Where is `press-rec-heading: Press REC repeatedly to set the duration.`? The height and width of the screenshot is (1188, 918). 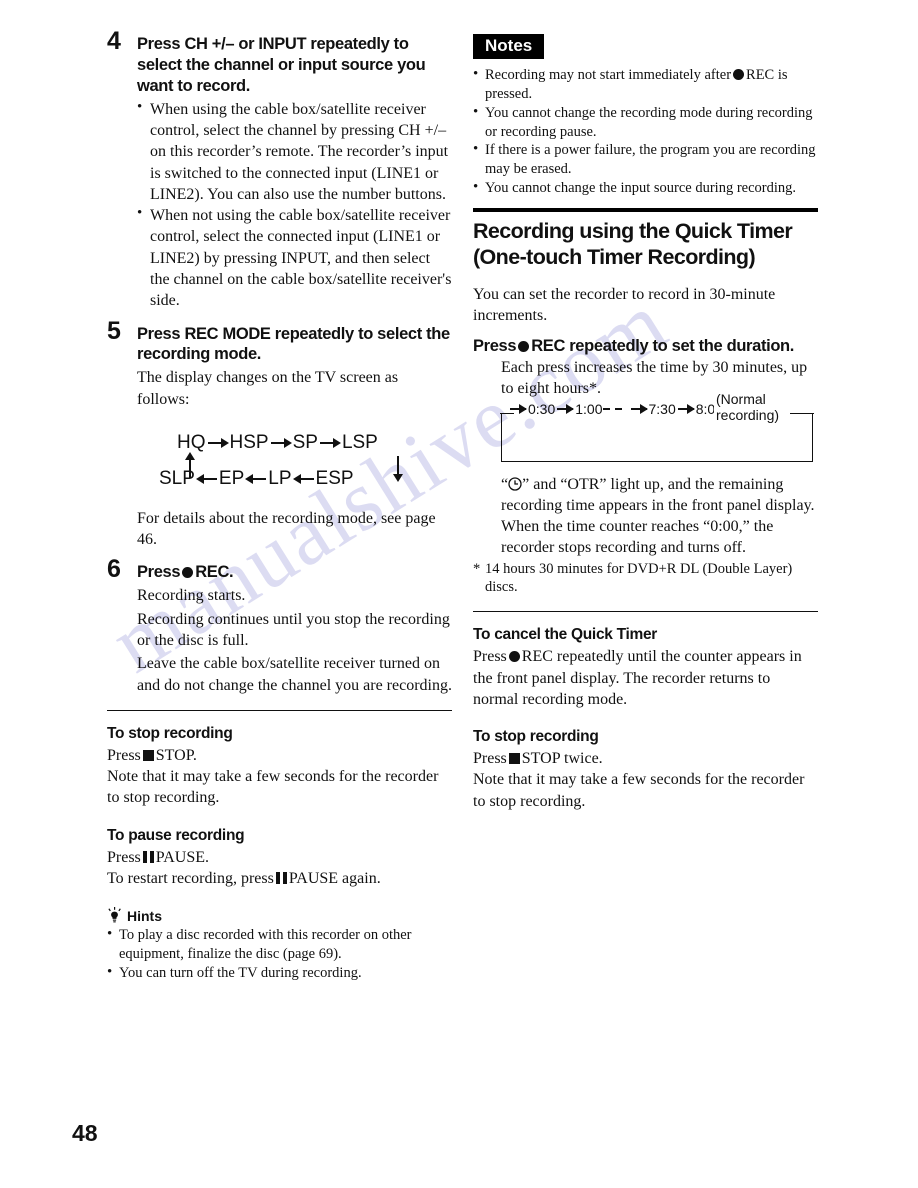
press-rec-heading: Press REC repeatedly to set the duration. is located at coordinates (645, 346).